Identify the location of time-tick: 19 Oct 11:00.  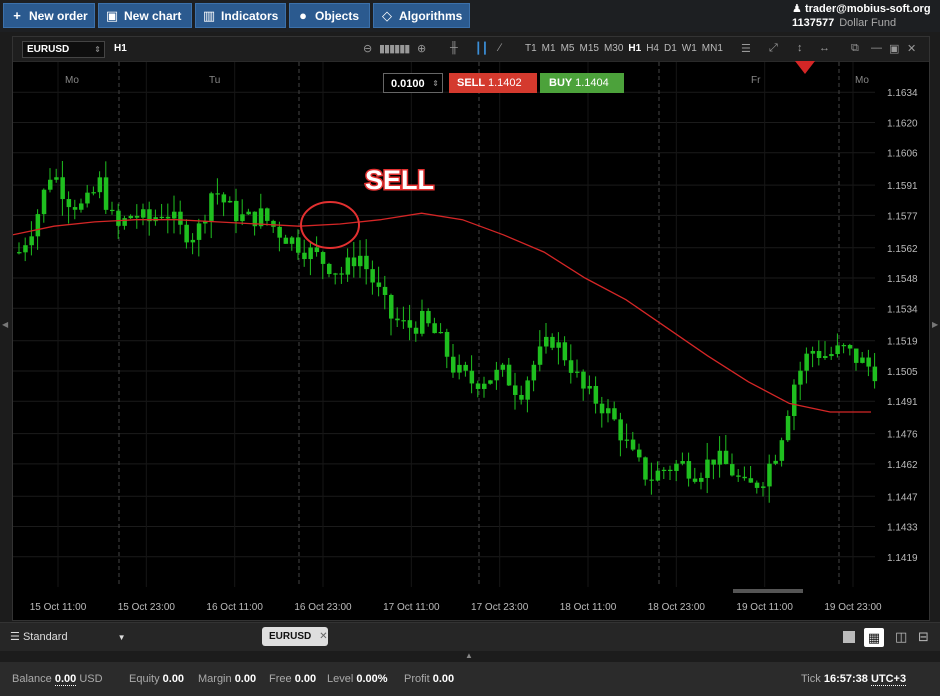
(764, 607).